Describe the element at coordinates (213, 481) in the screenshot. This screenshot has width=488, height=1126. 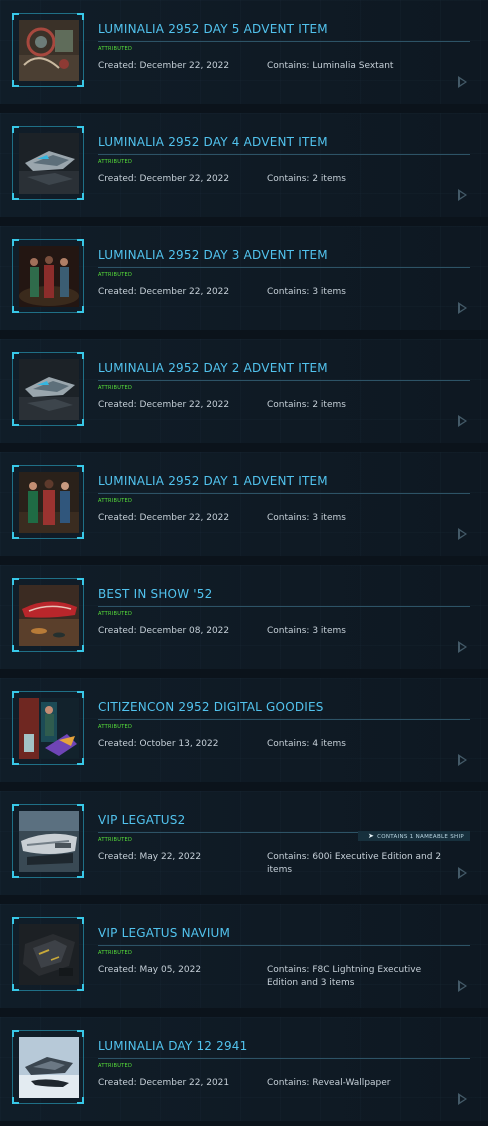
I see `item-title: LUMINALIA 2952 DAY 1 ADVENT ITEM` at that location.